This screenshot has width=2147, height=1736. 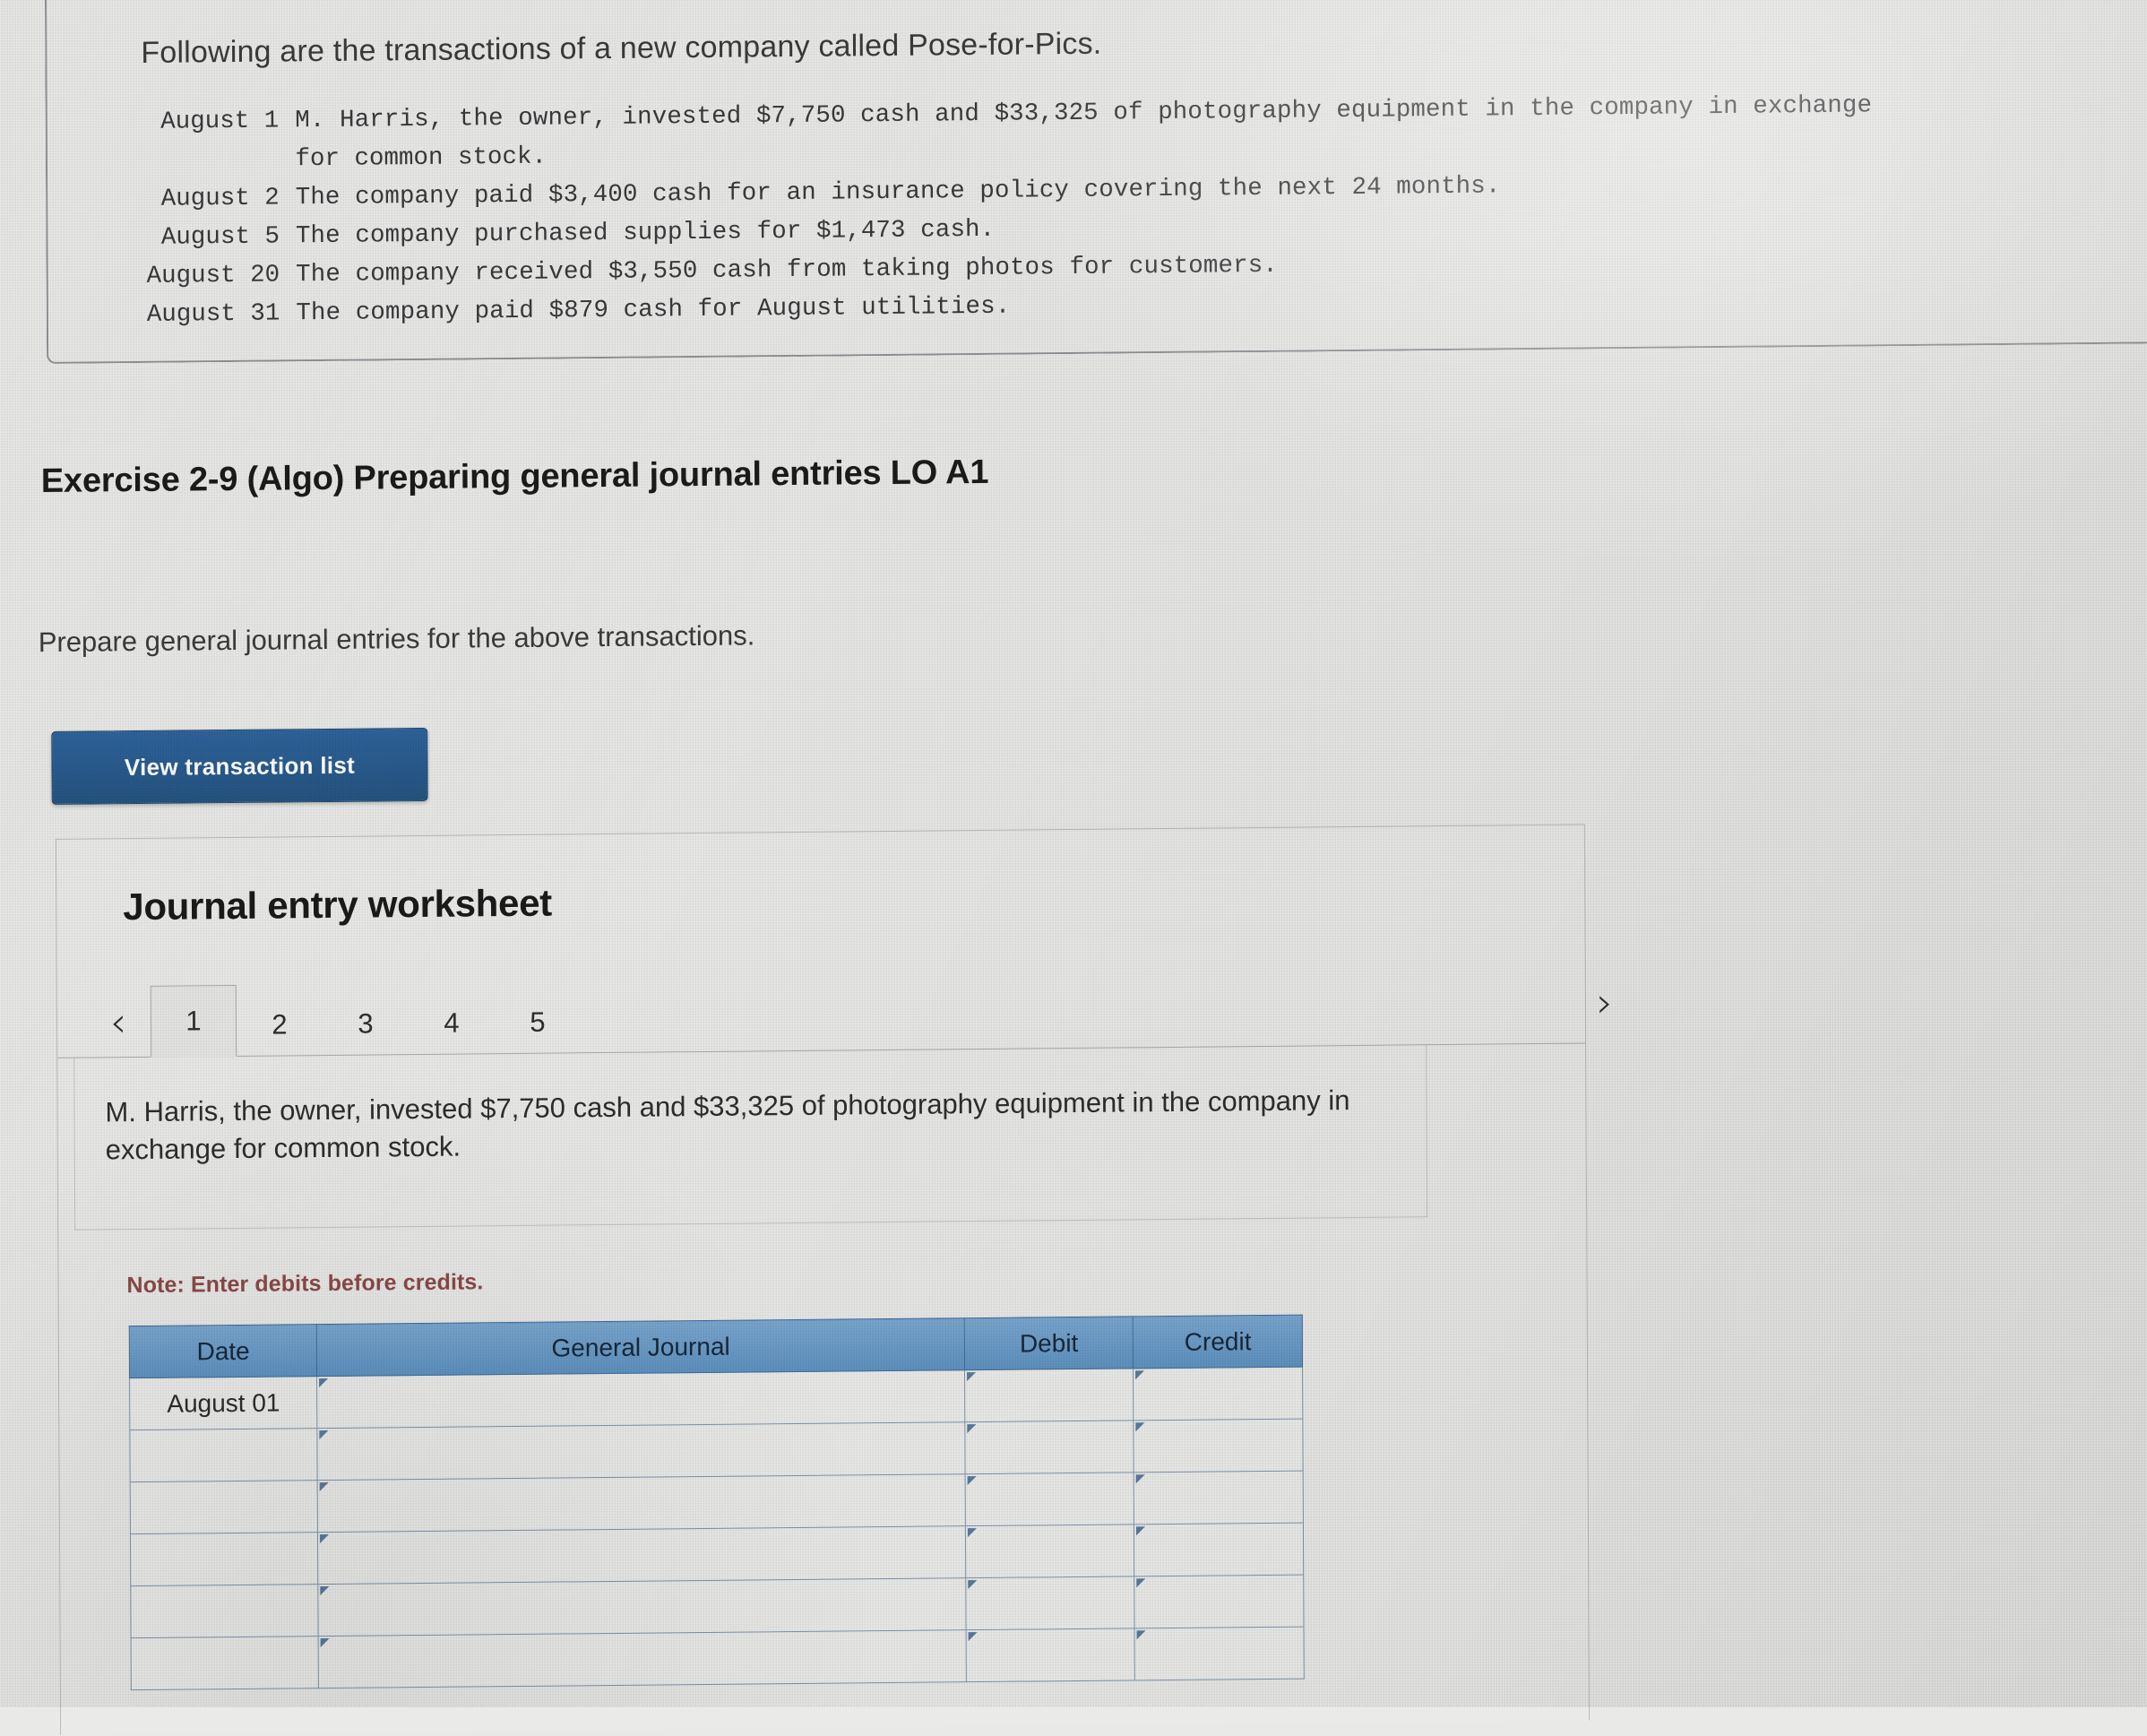 I want to click on column-header-general-journal: General Journal, so click(x=640, y=1347).